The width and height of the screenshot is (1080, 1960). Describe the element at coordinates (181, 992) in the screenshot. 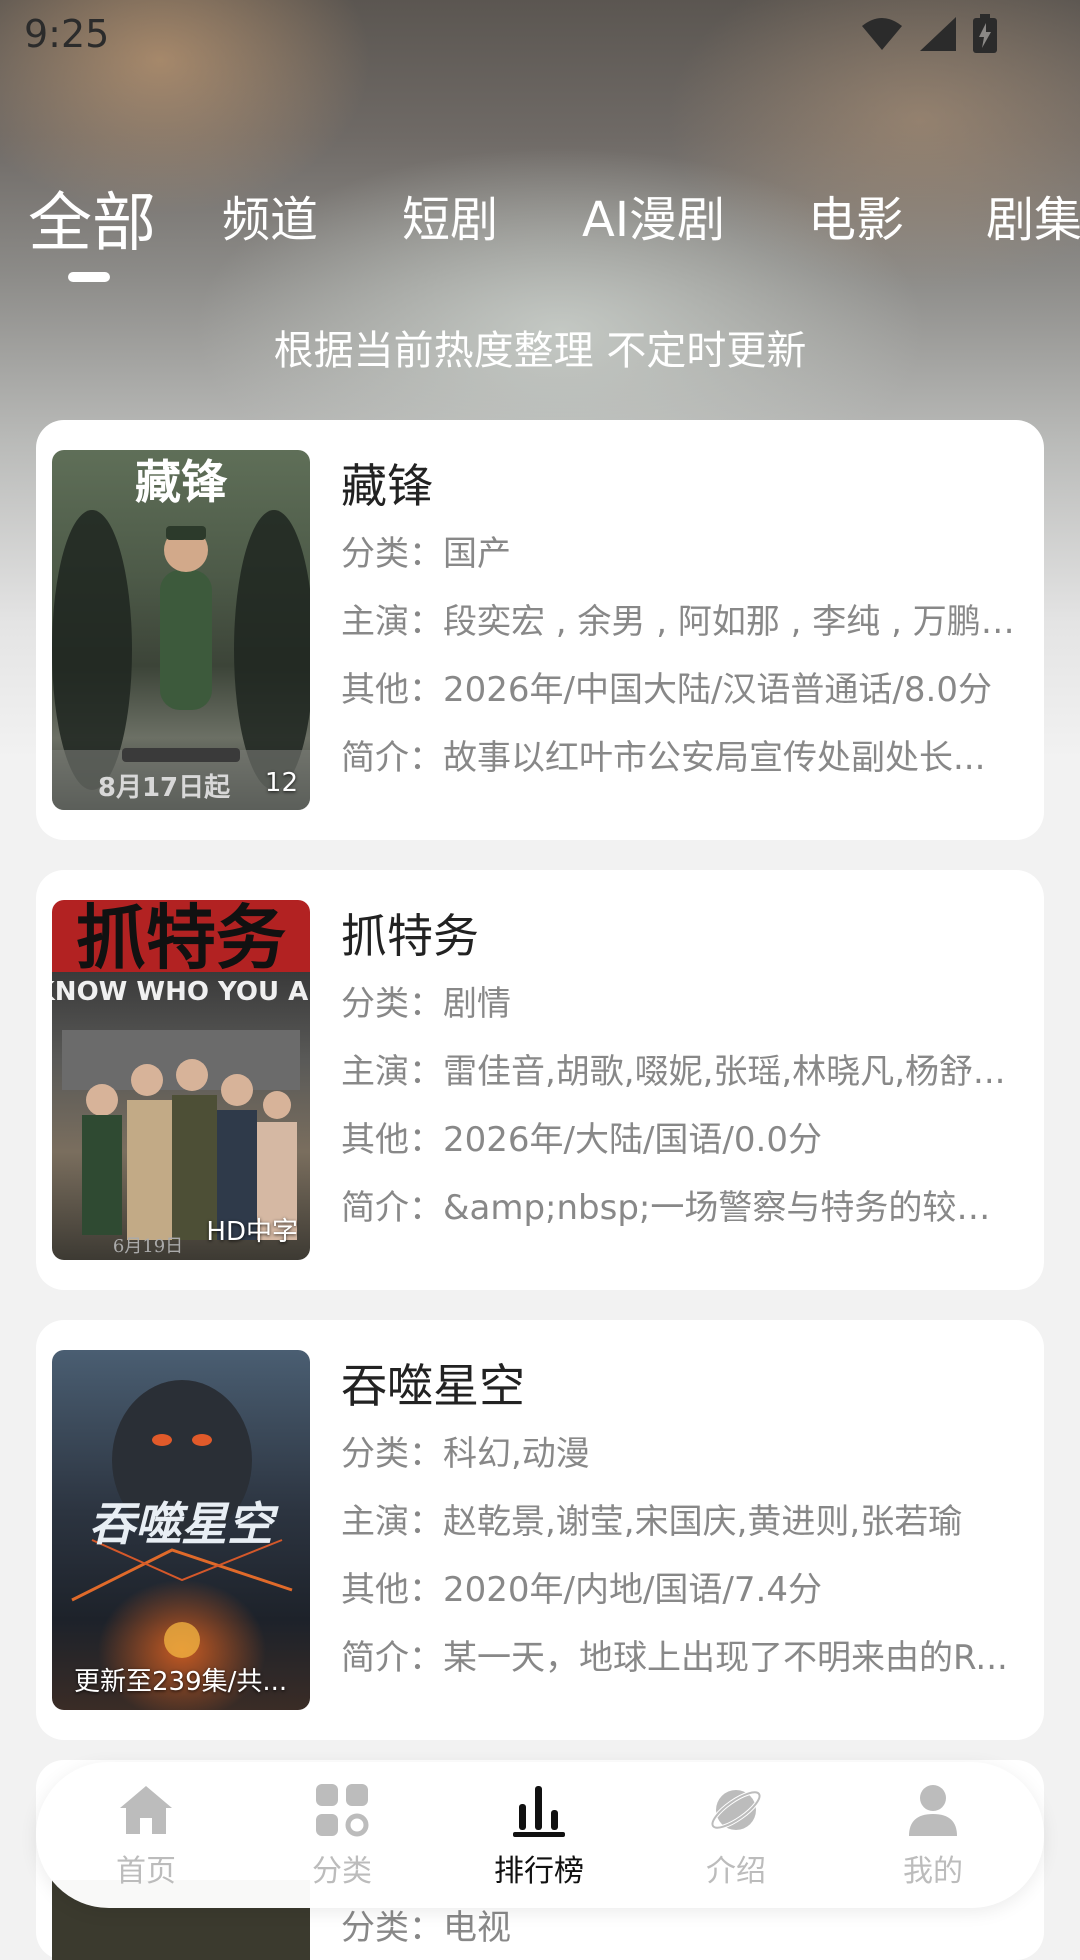

I see `poster-subtitle: I KNOW WHO YOU ARE` at that location.